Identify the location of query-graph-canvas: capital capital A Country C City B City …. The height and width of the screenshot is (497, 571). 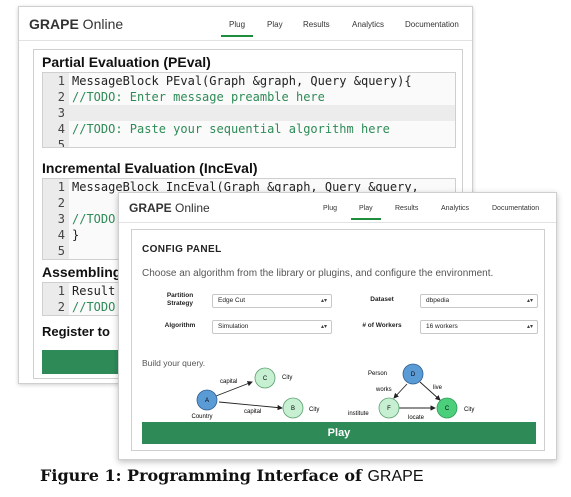
(339, 386).